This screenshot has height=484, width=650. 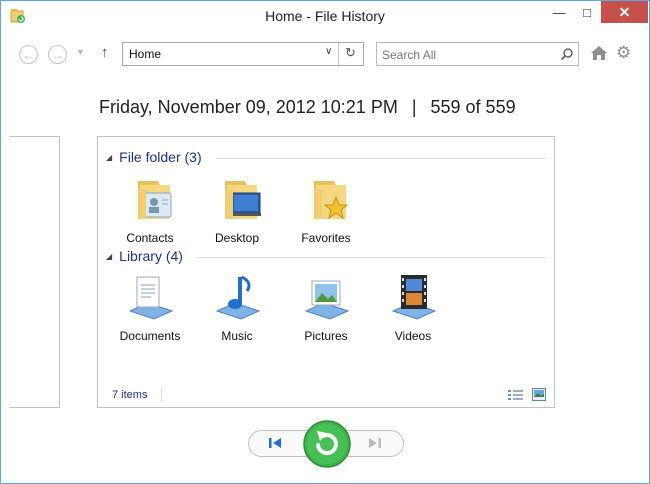 I want to click on pictures-library-icon, so click(x=327, y=300).